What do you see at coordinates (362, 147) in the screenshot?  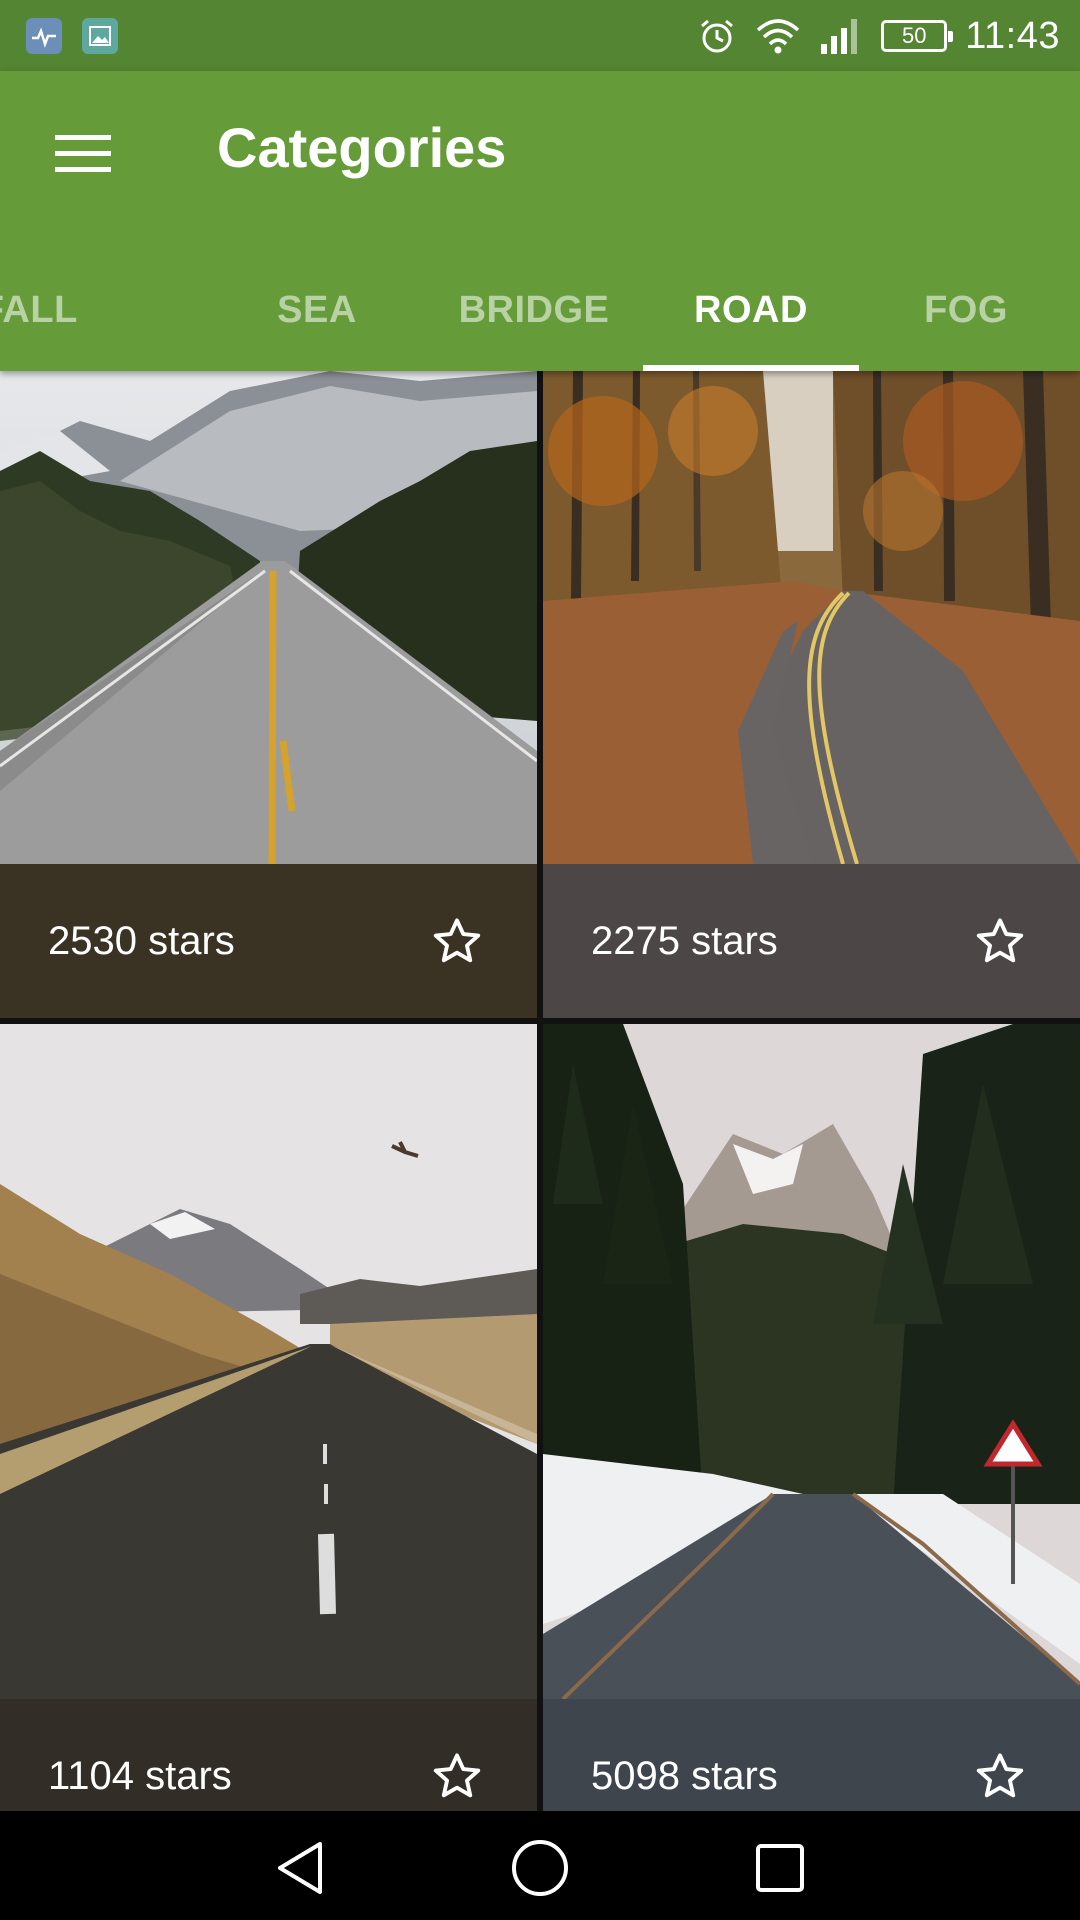 I see `page-title: Categories` at bounding box center [362, 147].